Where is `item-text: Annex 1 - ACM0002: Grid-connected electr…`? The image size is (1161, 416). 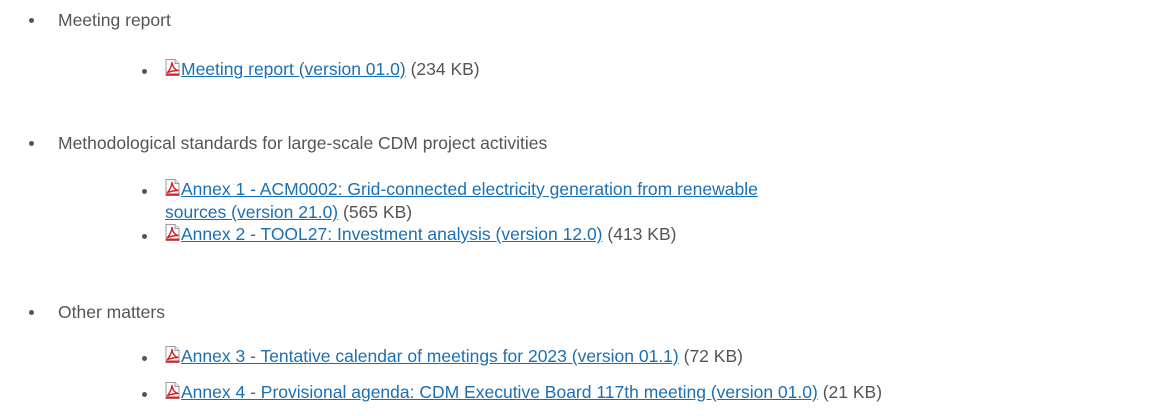
item-text: Annex 1 - ACM0002: Grid-connected electr… is located at coordinates (490, 201).